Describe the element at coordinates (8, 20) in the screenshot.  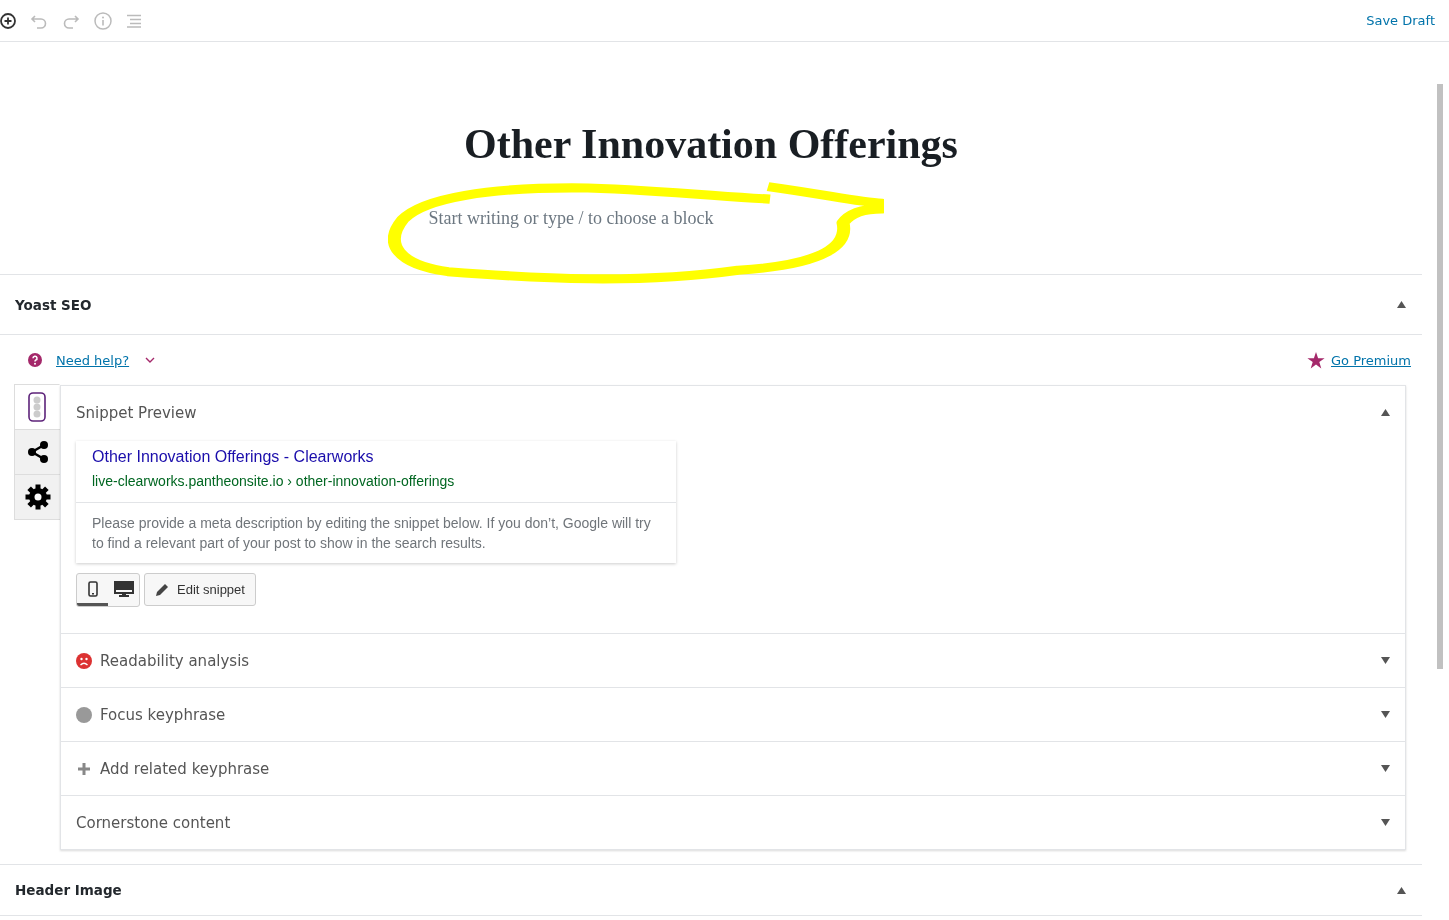
I see `add-block-icon` at that location.